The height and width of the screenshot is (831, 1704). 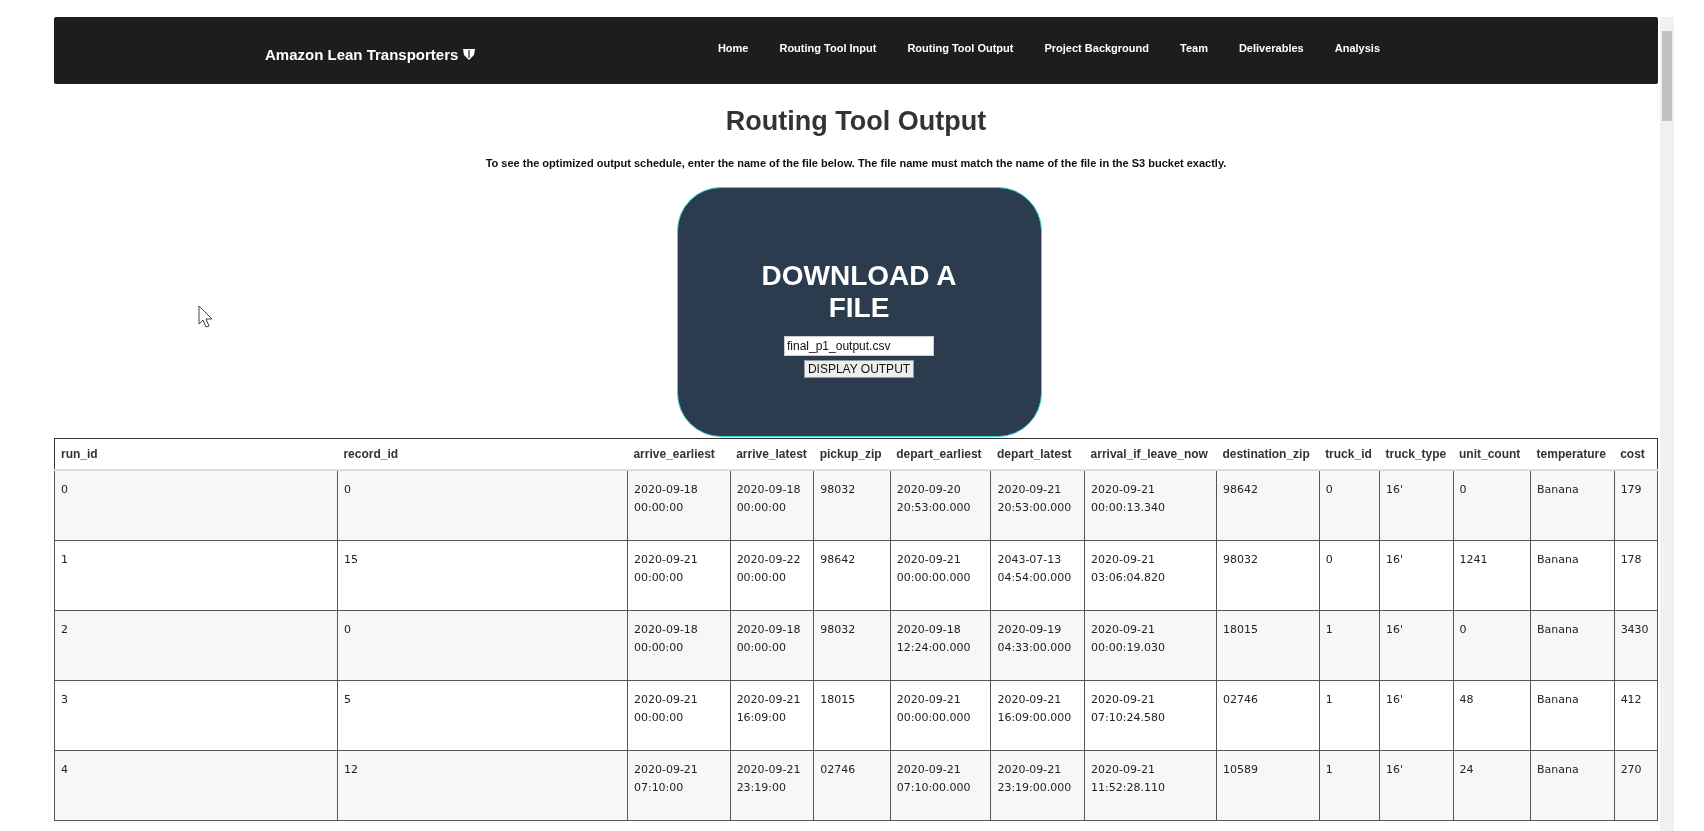 What do you see at coordinates (1492, 785) in the screenshot?
I see `table-cell: 24` at bounding box center [1492, 785].